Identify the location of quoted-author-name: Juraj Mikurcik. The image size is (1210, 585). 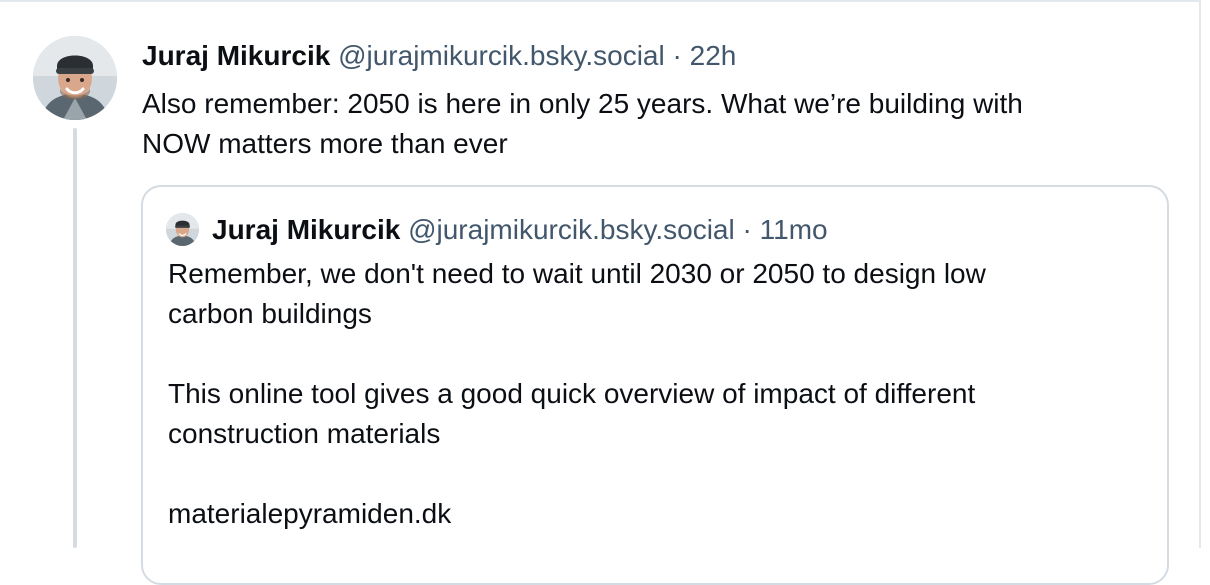
(306, 229).